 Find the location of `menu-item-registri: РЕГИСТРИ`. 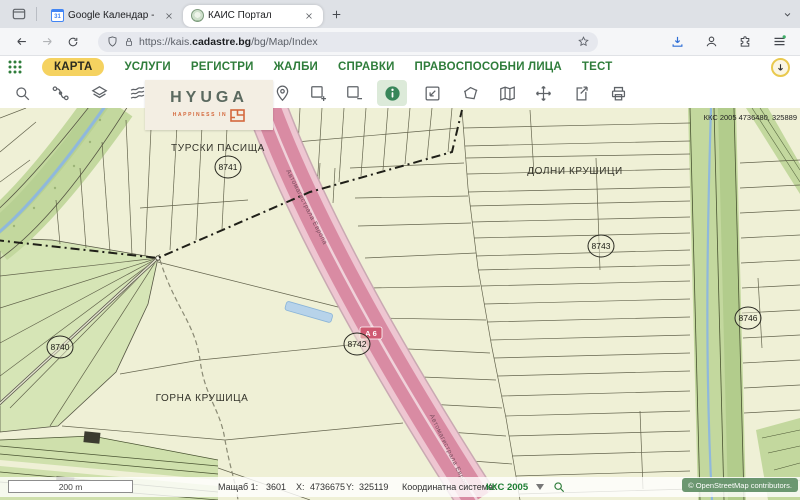

menu-item-registri: РЕГИСТРИ is located at coordinates (222, 67).